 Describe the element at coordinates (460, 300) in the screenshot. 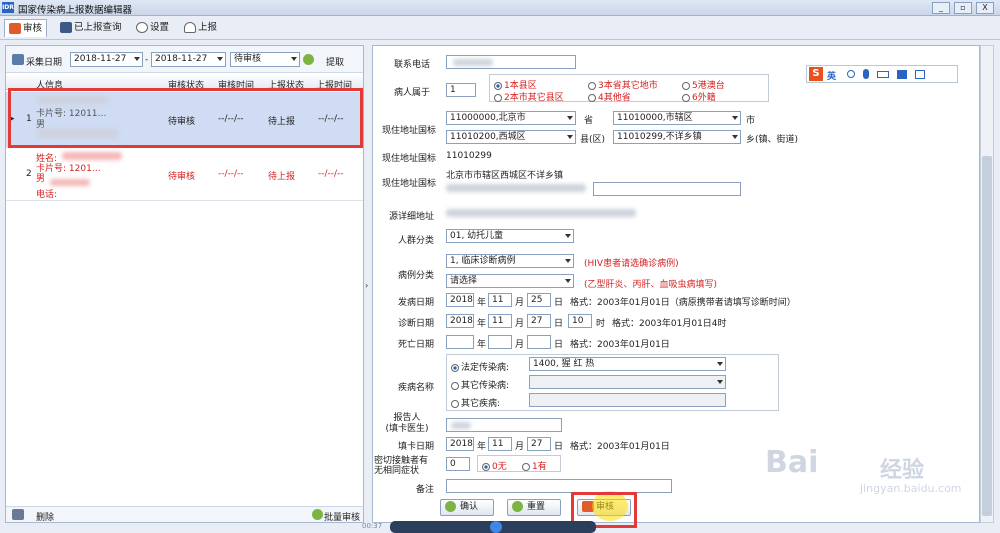

I see `onset-year: 2018` at that location.